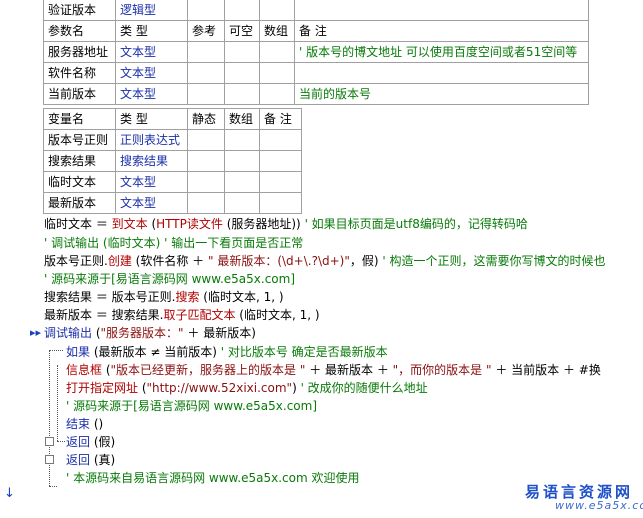 This screenshot has width=643, height=518. I want to click on code-line: 最新版本 ＝ 搜索结果.取子匹配文本 (临时文本, 1, ), so click(182, 315).